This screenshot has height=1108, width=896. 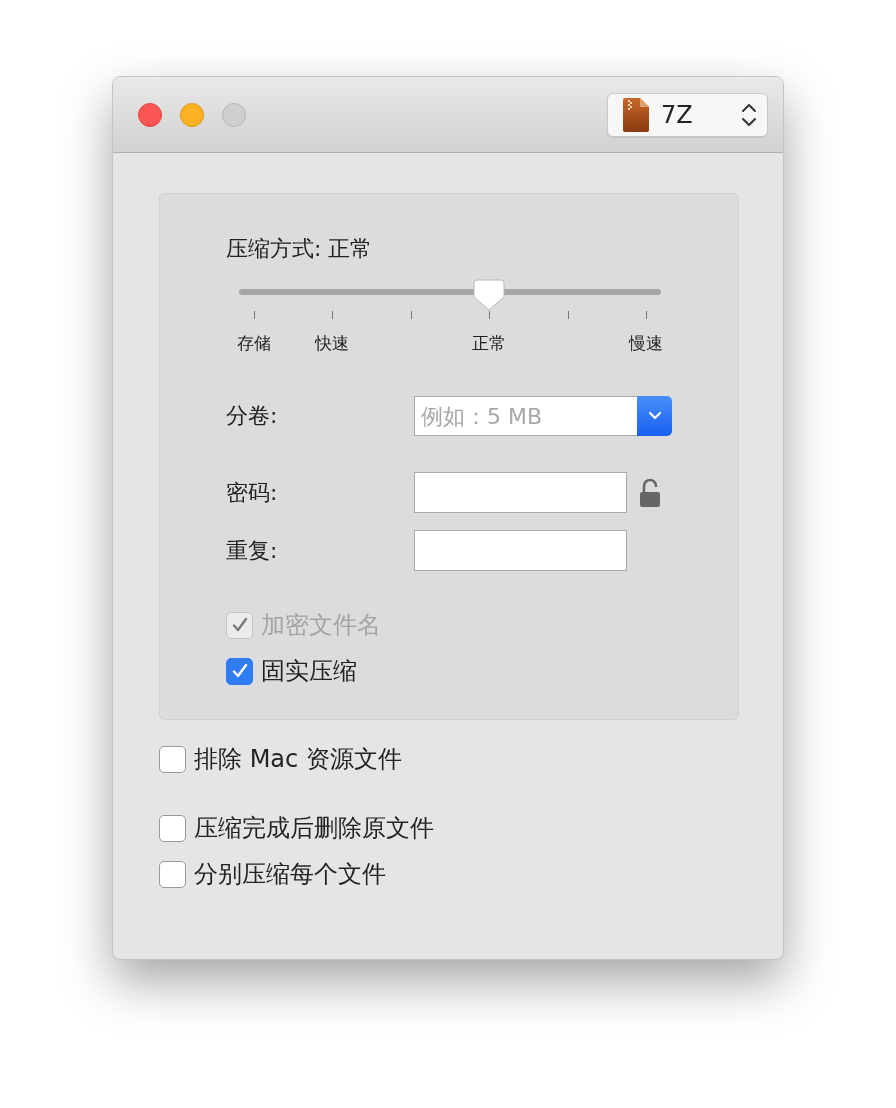 What do you see at coordinates (650, 492) in the screenshot?
I see `unlock-icon` at bounding box center [650, 492].